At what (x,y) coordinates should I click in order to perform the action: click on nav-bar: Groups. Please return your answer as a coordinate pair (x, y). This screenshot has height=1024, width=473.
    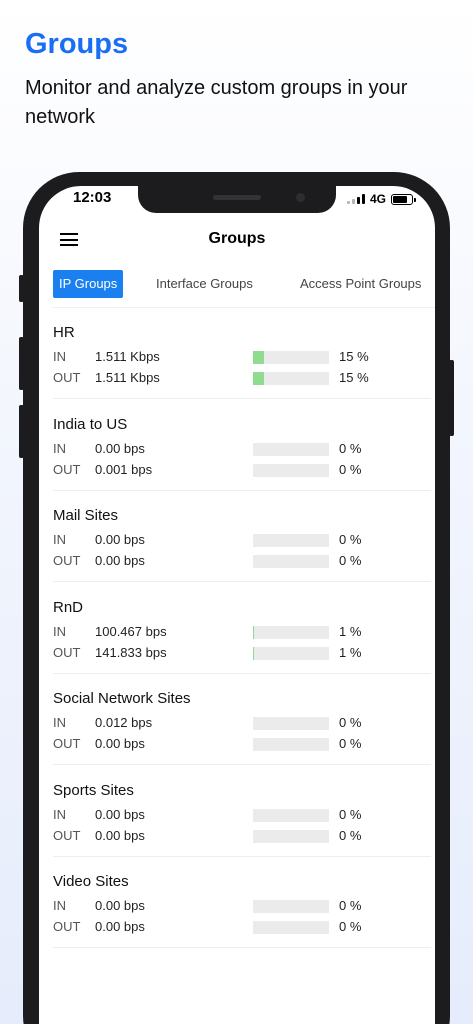
    Looking at the image, I should click on (237, 239).